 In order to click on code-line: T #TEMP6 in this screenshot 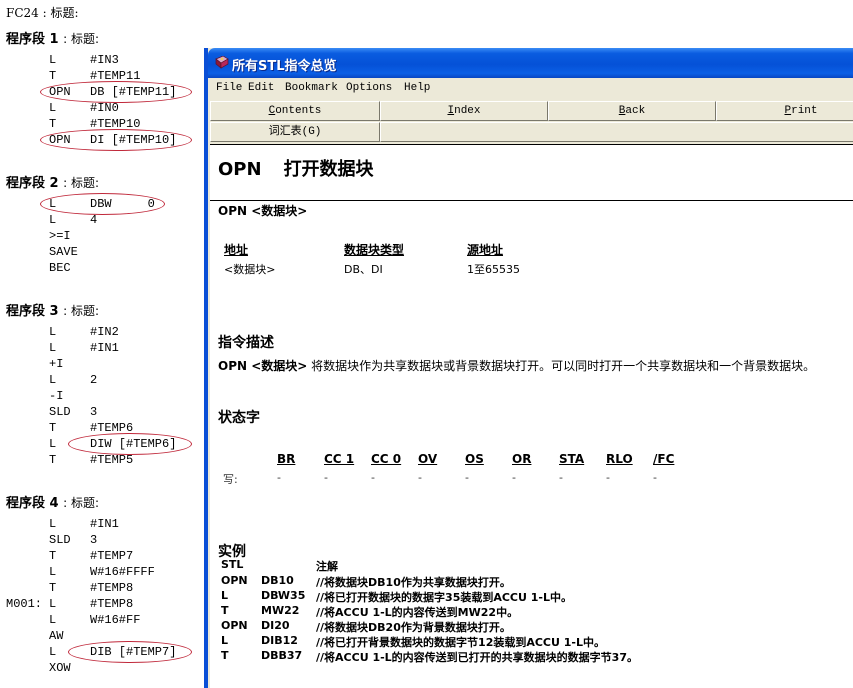, I will do `click(102, 428)`.